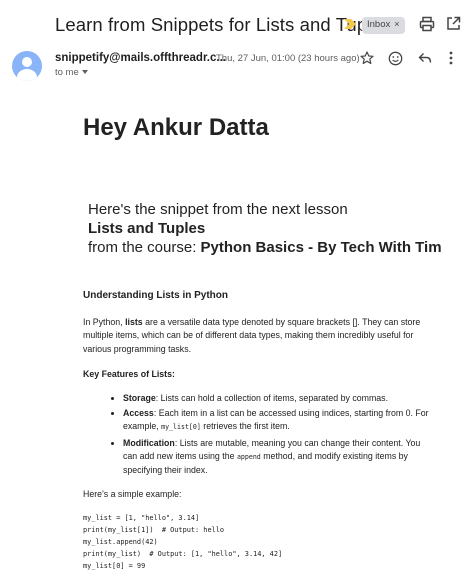 The image size is (468, 577). What do you see at coordinates (427, 24) in the screenshot?
I see `print-icon` at bounding box center [427, 24].